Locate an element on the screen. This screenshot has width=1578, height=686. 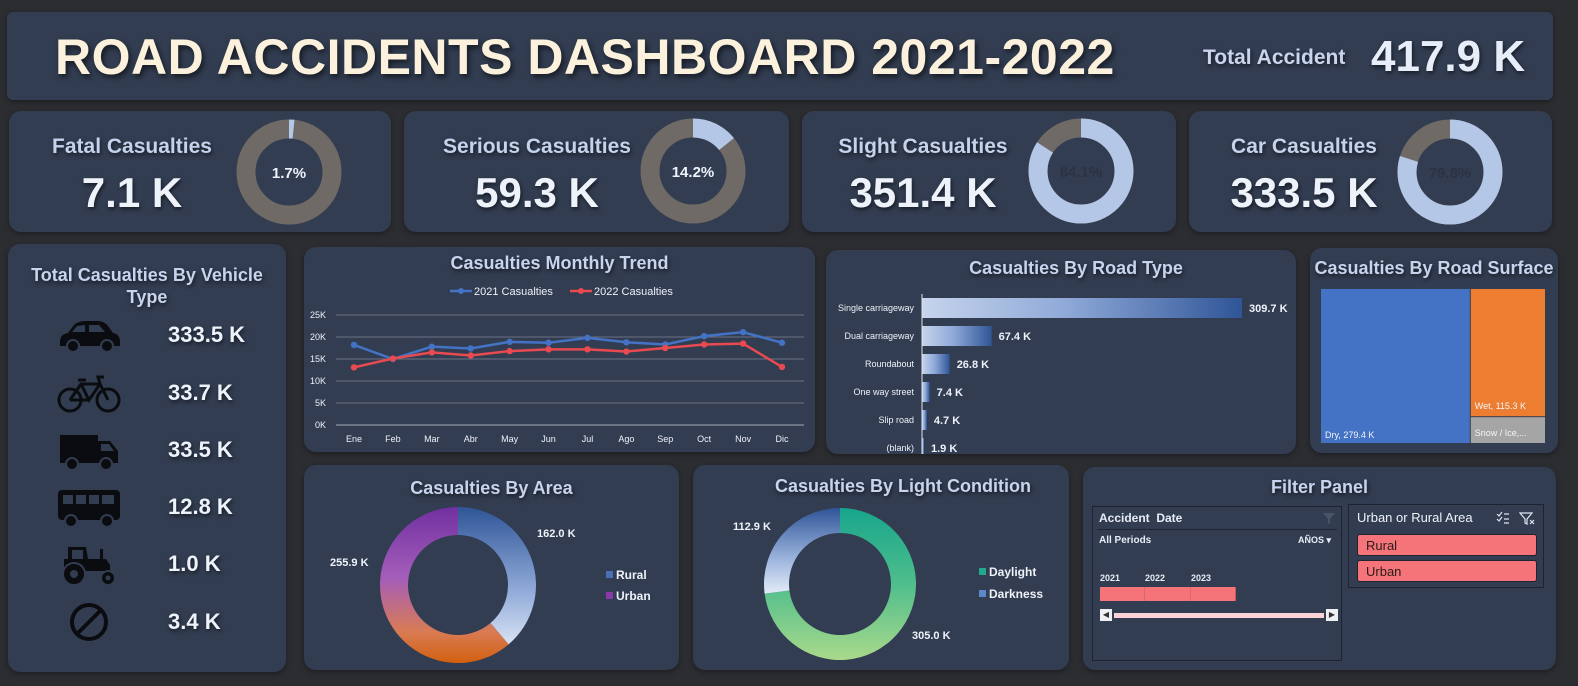
vehicle-panel-title: Total Casualties By Vehicle Type is located at coordinates (147, 286).